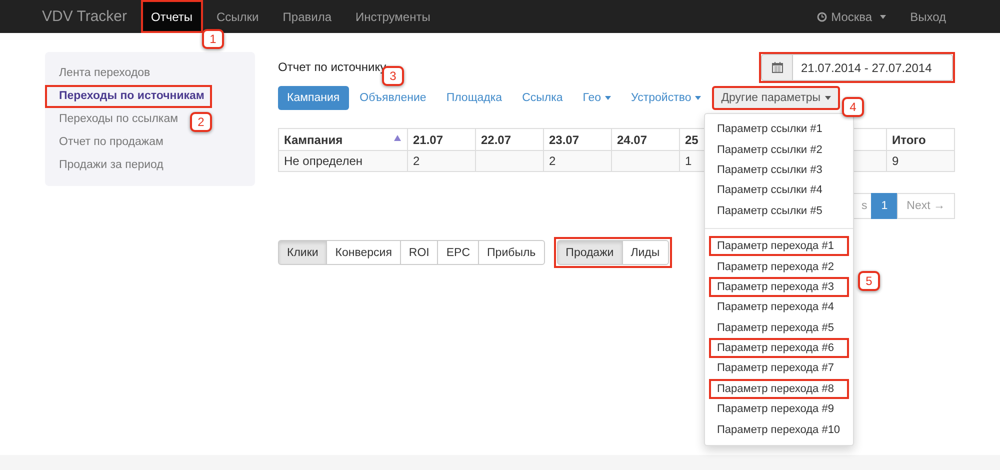  Describe the element at coordinates (822, 17) in the screenshot. I see `clock-icon` at that location.